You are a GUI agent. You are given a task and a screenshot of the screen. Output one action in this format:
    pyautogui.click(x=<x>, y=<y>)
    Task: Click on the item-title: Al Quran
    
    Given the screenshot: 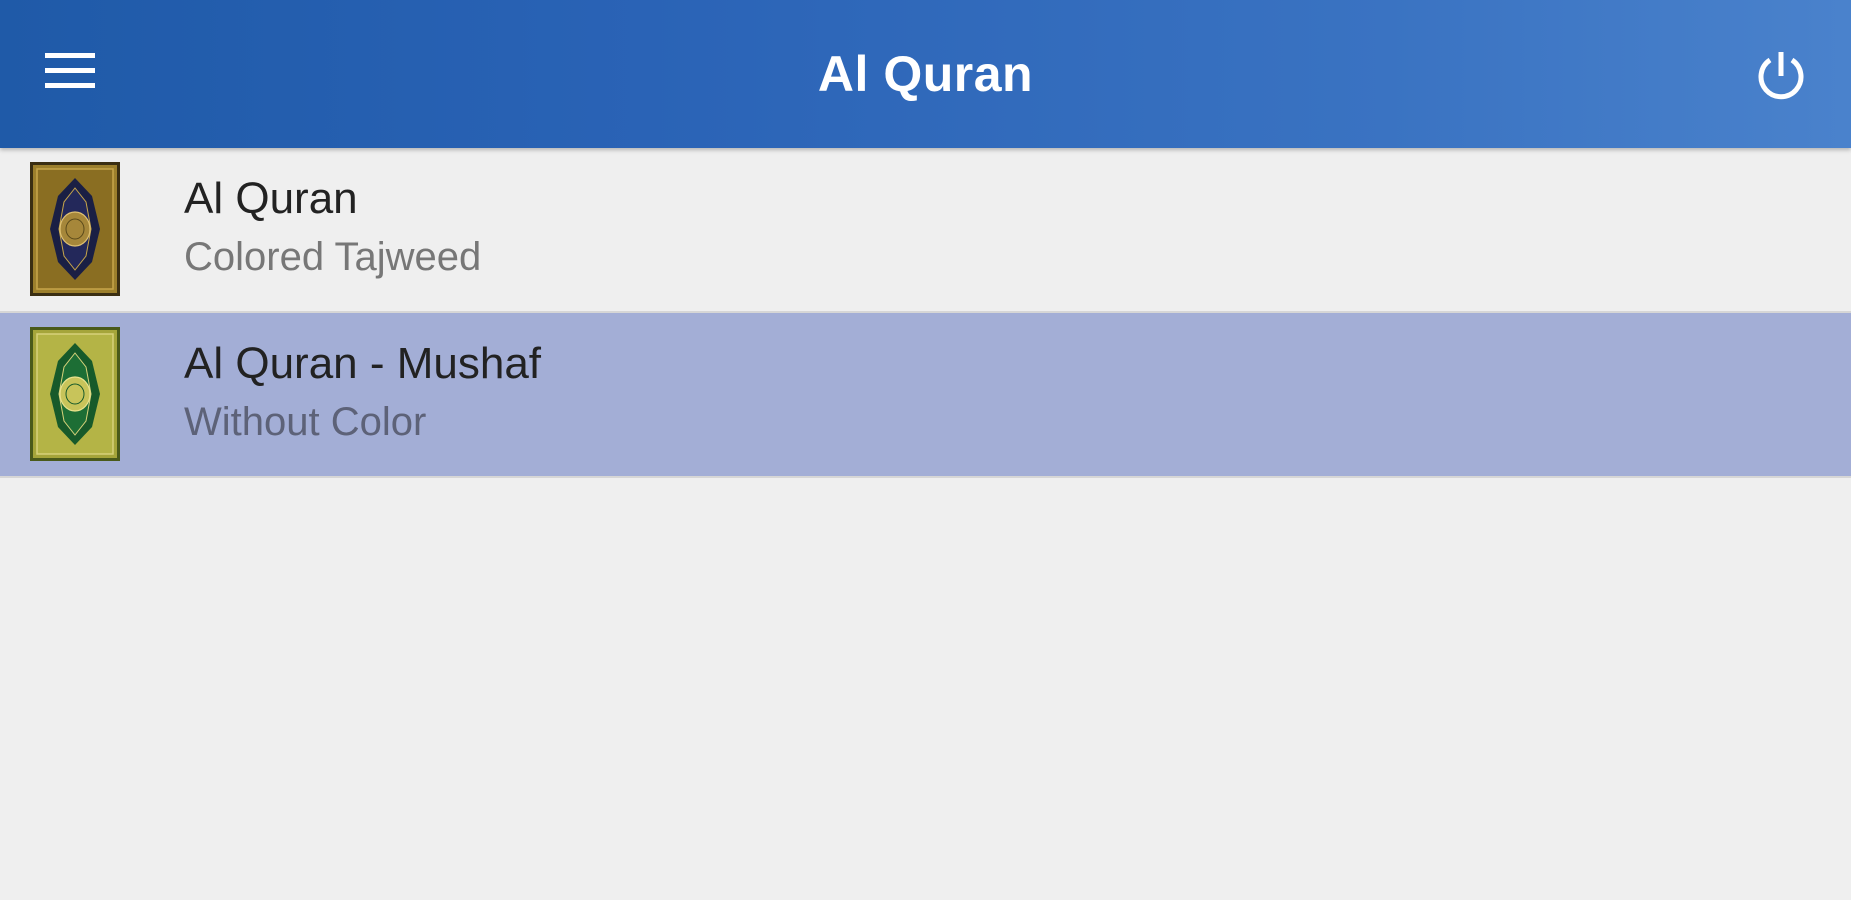 What is the action you would take?
    pyautogui.click(x=271, y=198)
    